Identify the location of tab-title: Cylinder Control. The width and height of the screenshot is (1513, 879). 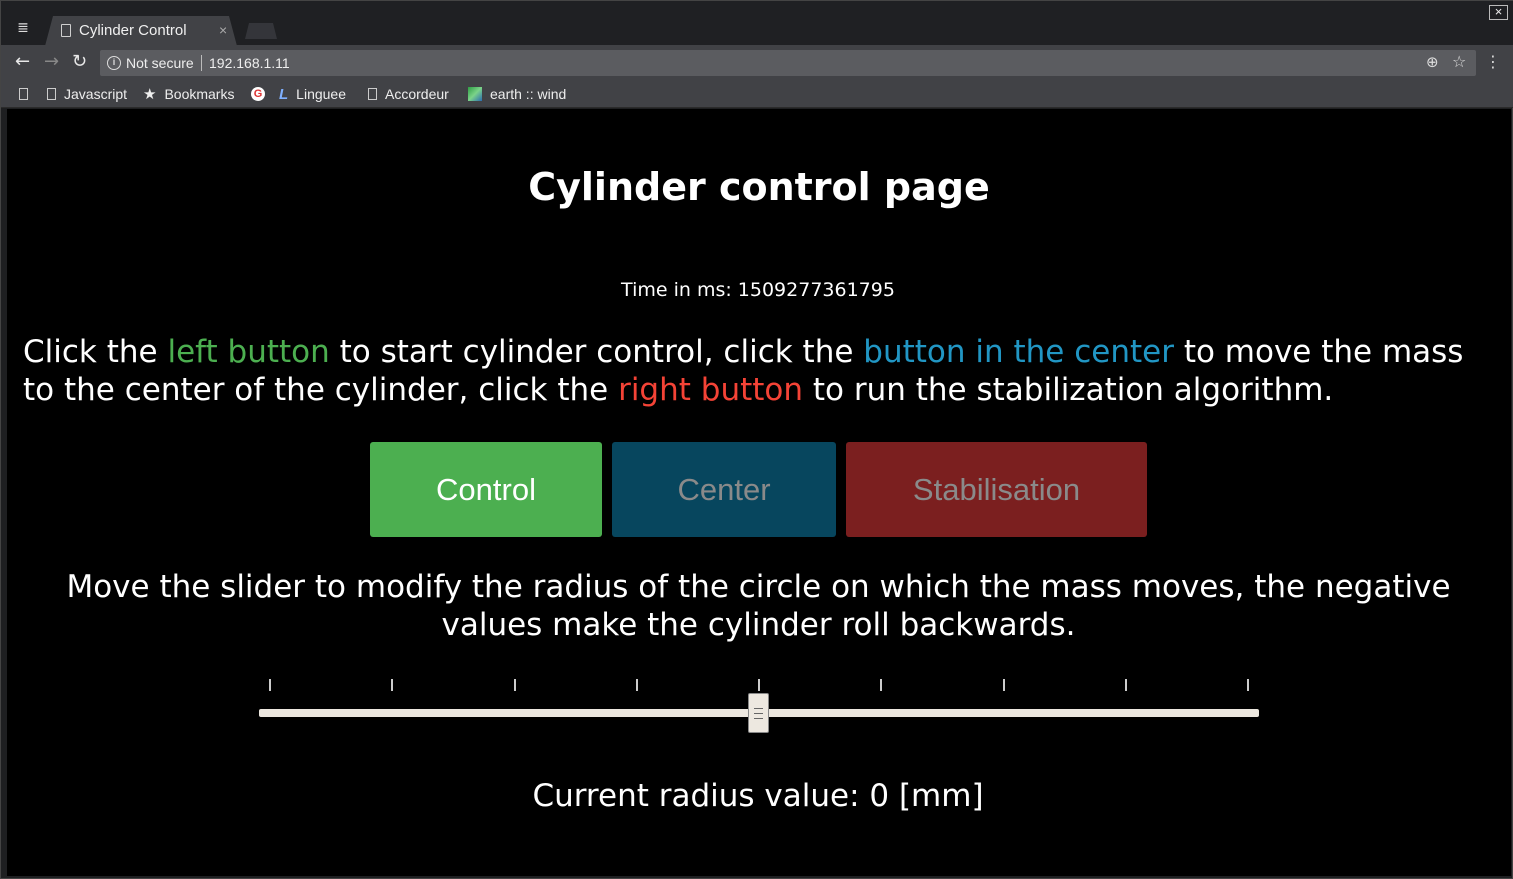
(133, 30).